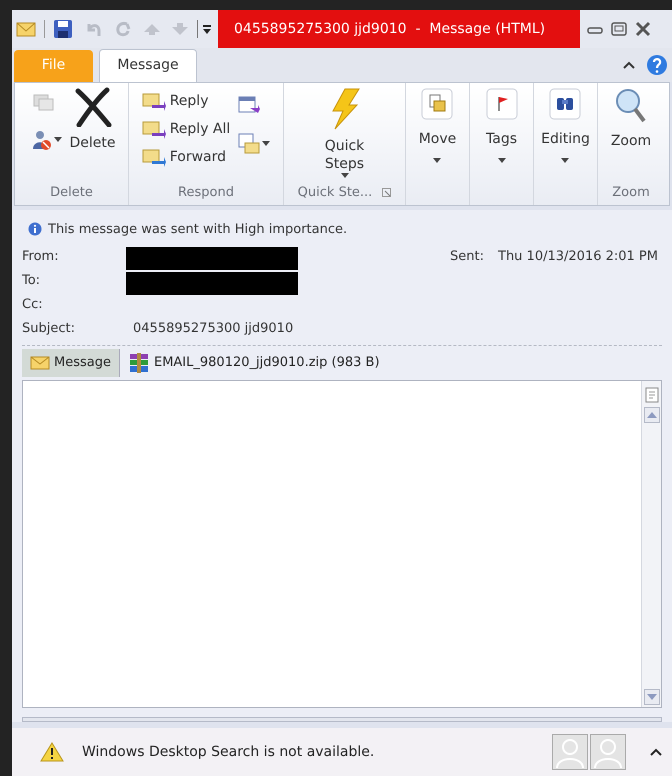  Describe the element at coordinates (63, 29) in the screenshot. I see `save-icon` at that location.